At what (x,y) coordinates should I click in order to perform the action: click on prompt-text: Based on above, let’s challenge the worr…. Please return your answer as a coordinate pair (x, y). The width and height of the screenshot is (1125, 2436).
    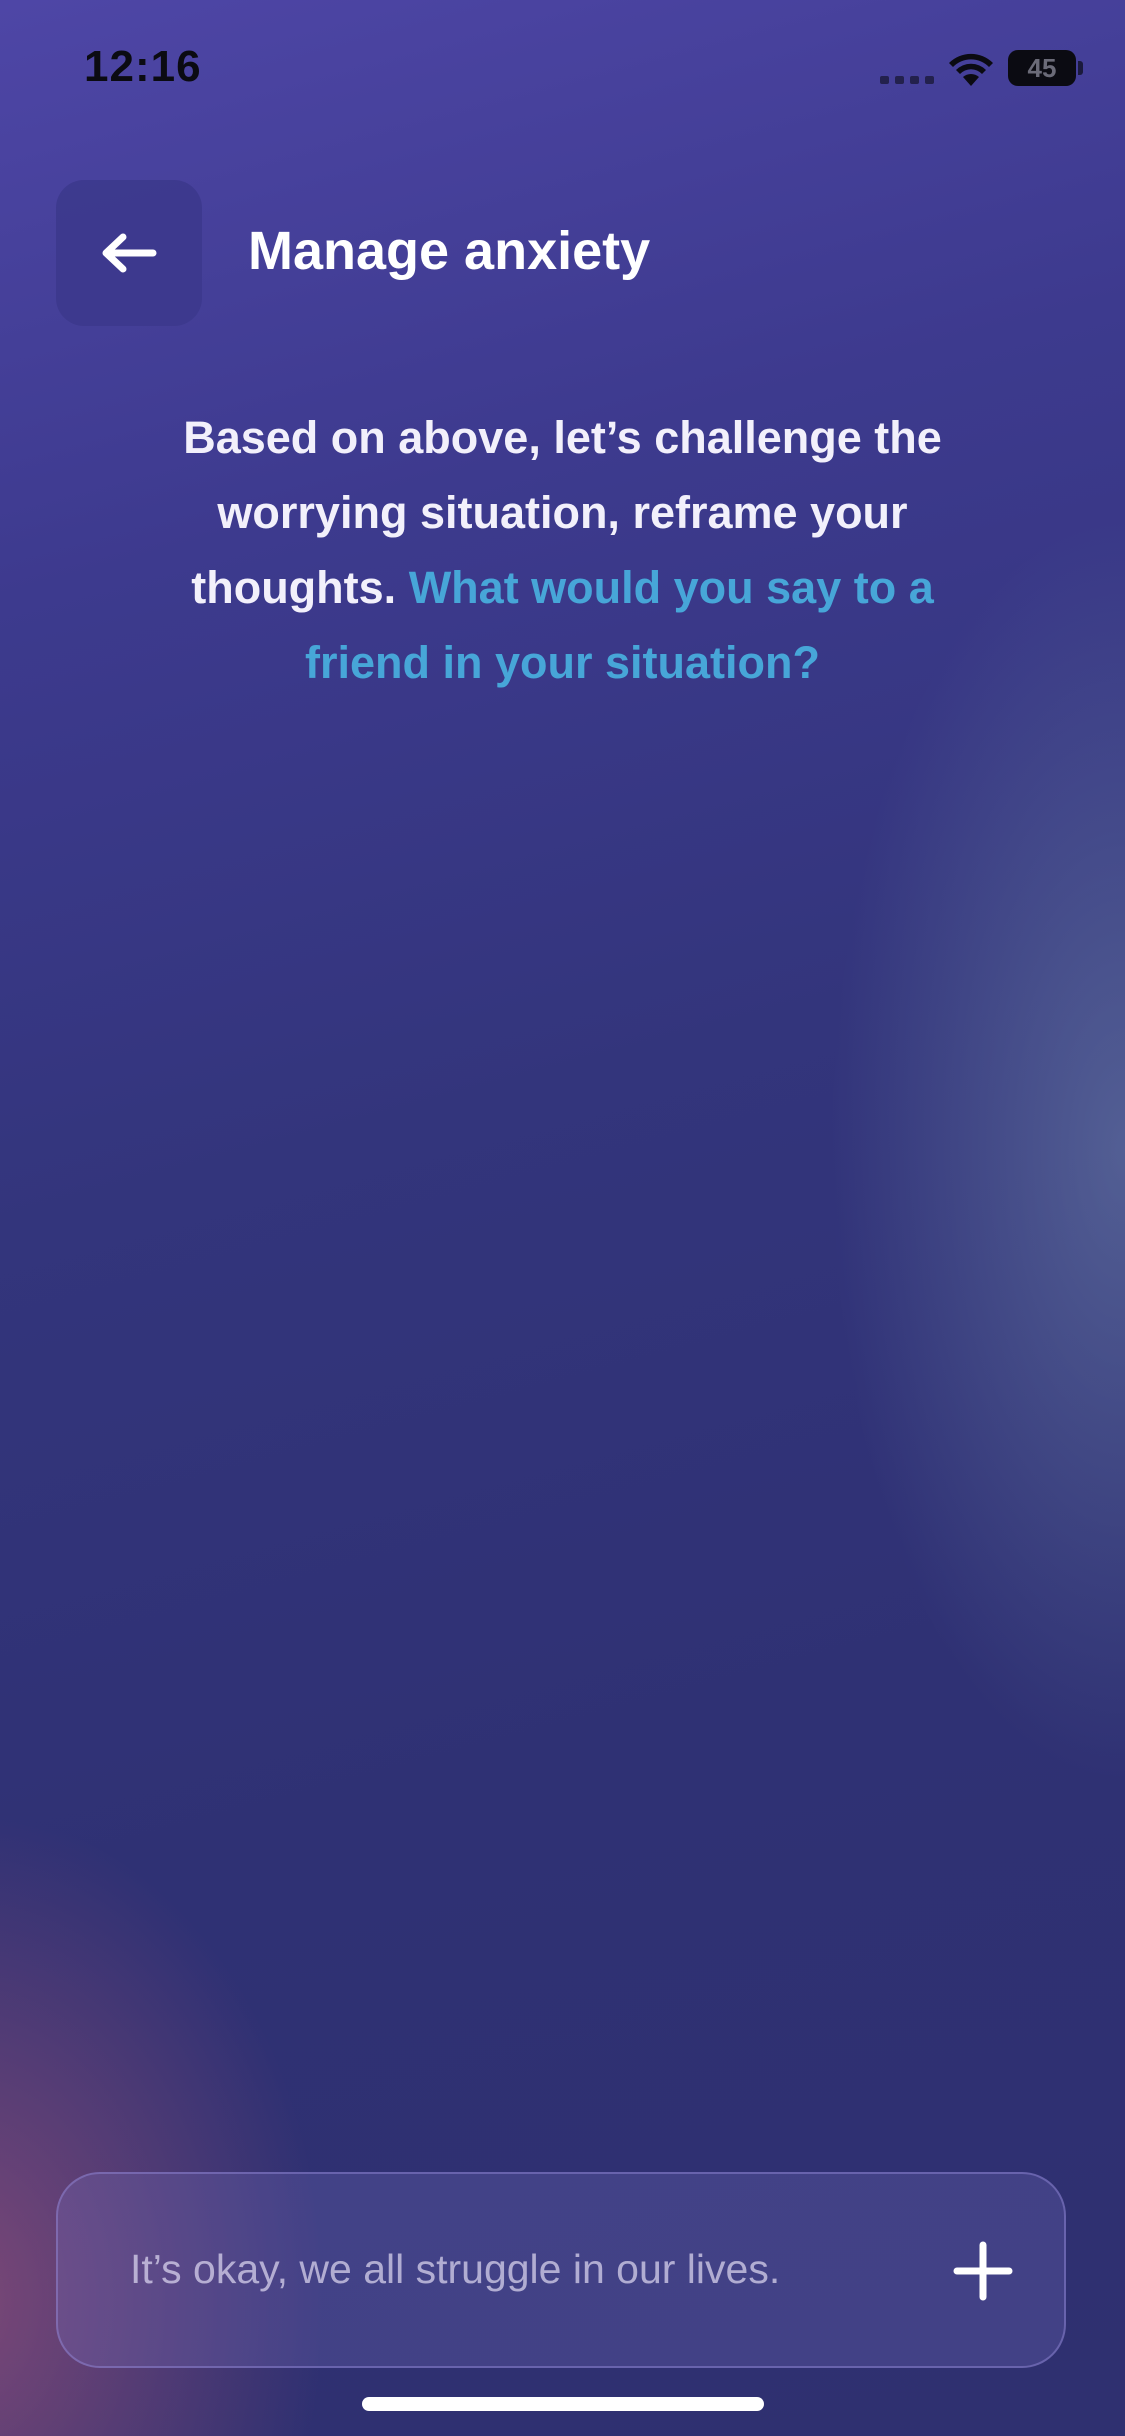
    Looking at the image, I should click on (562, 550).